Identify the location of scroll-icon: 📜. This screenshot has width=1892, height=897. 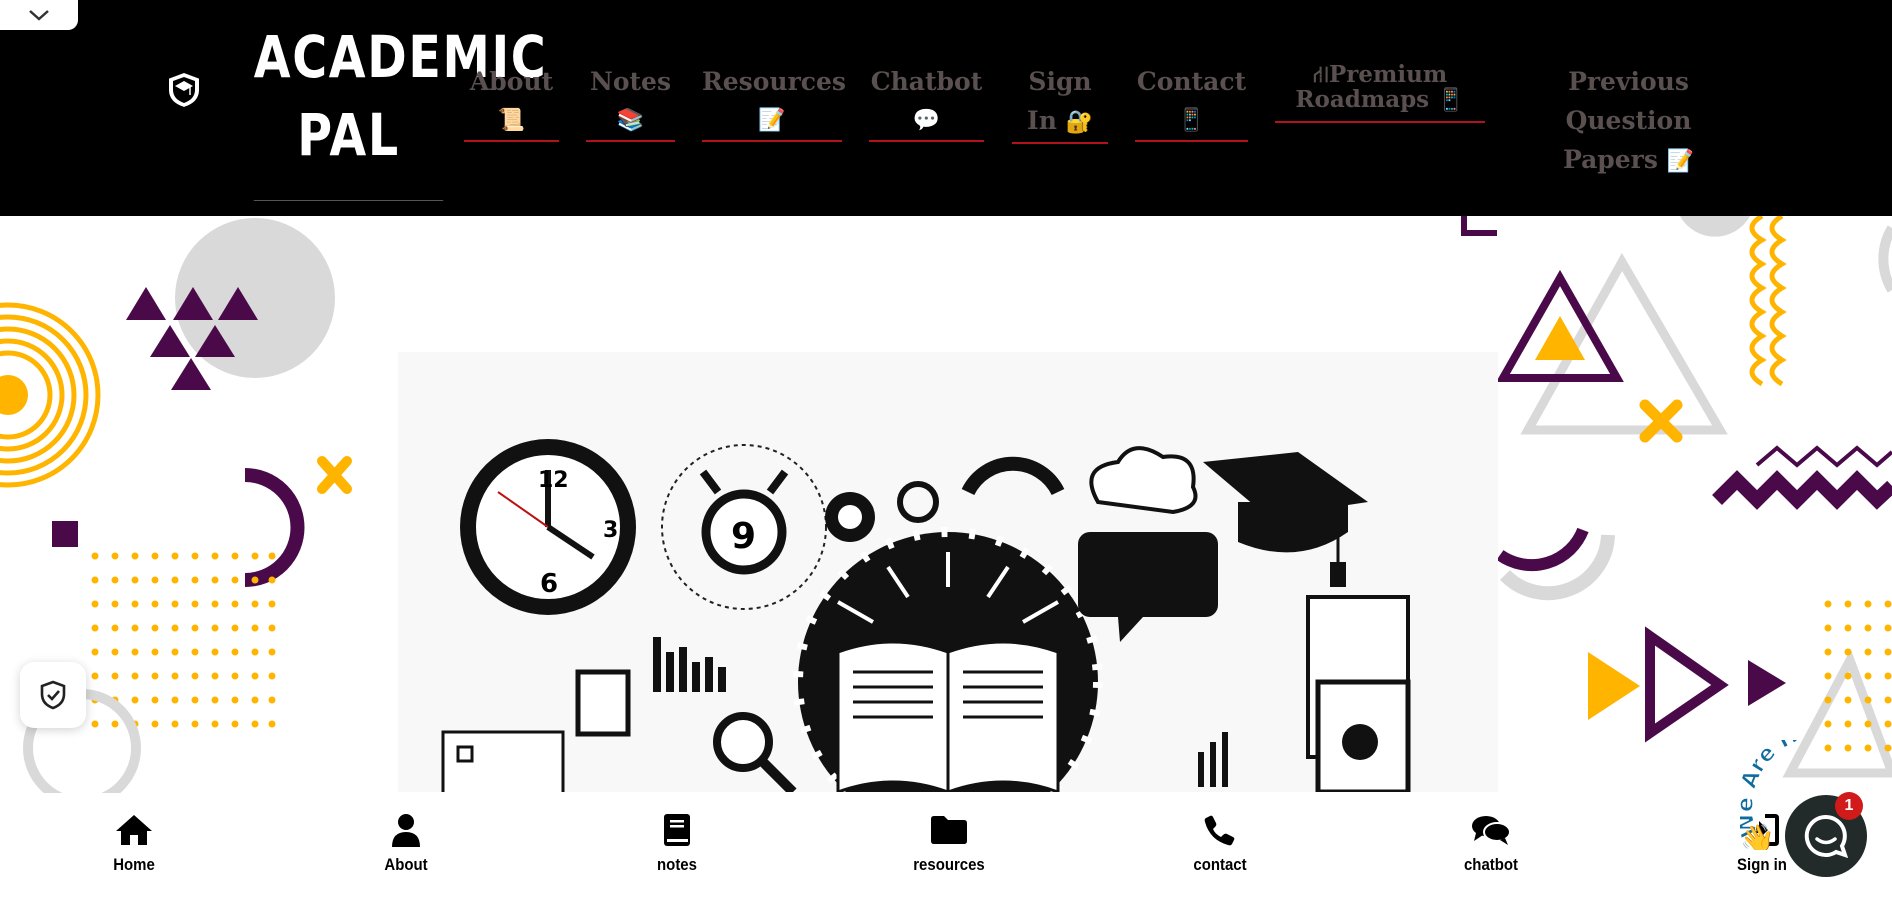
(511, 120).